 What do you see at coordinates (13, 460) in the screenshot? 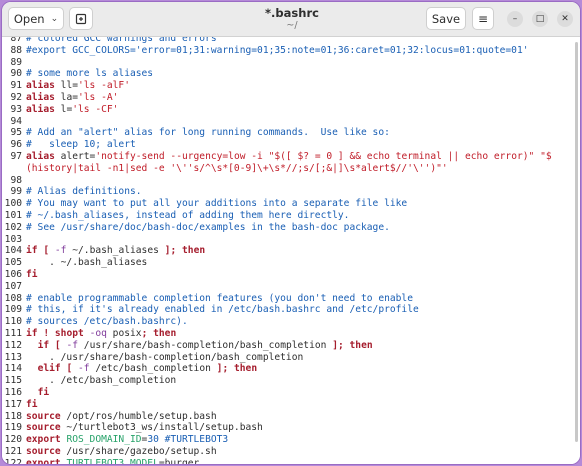
I see `line-number: 122` at bounding box center [13, 460].